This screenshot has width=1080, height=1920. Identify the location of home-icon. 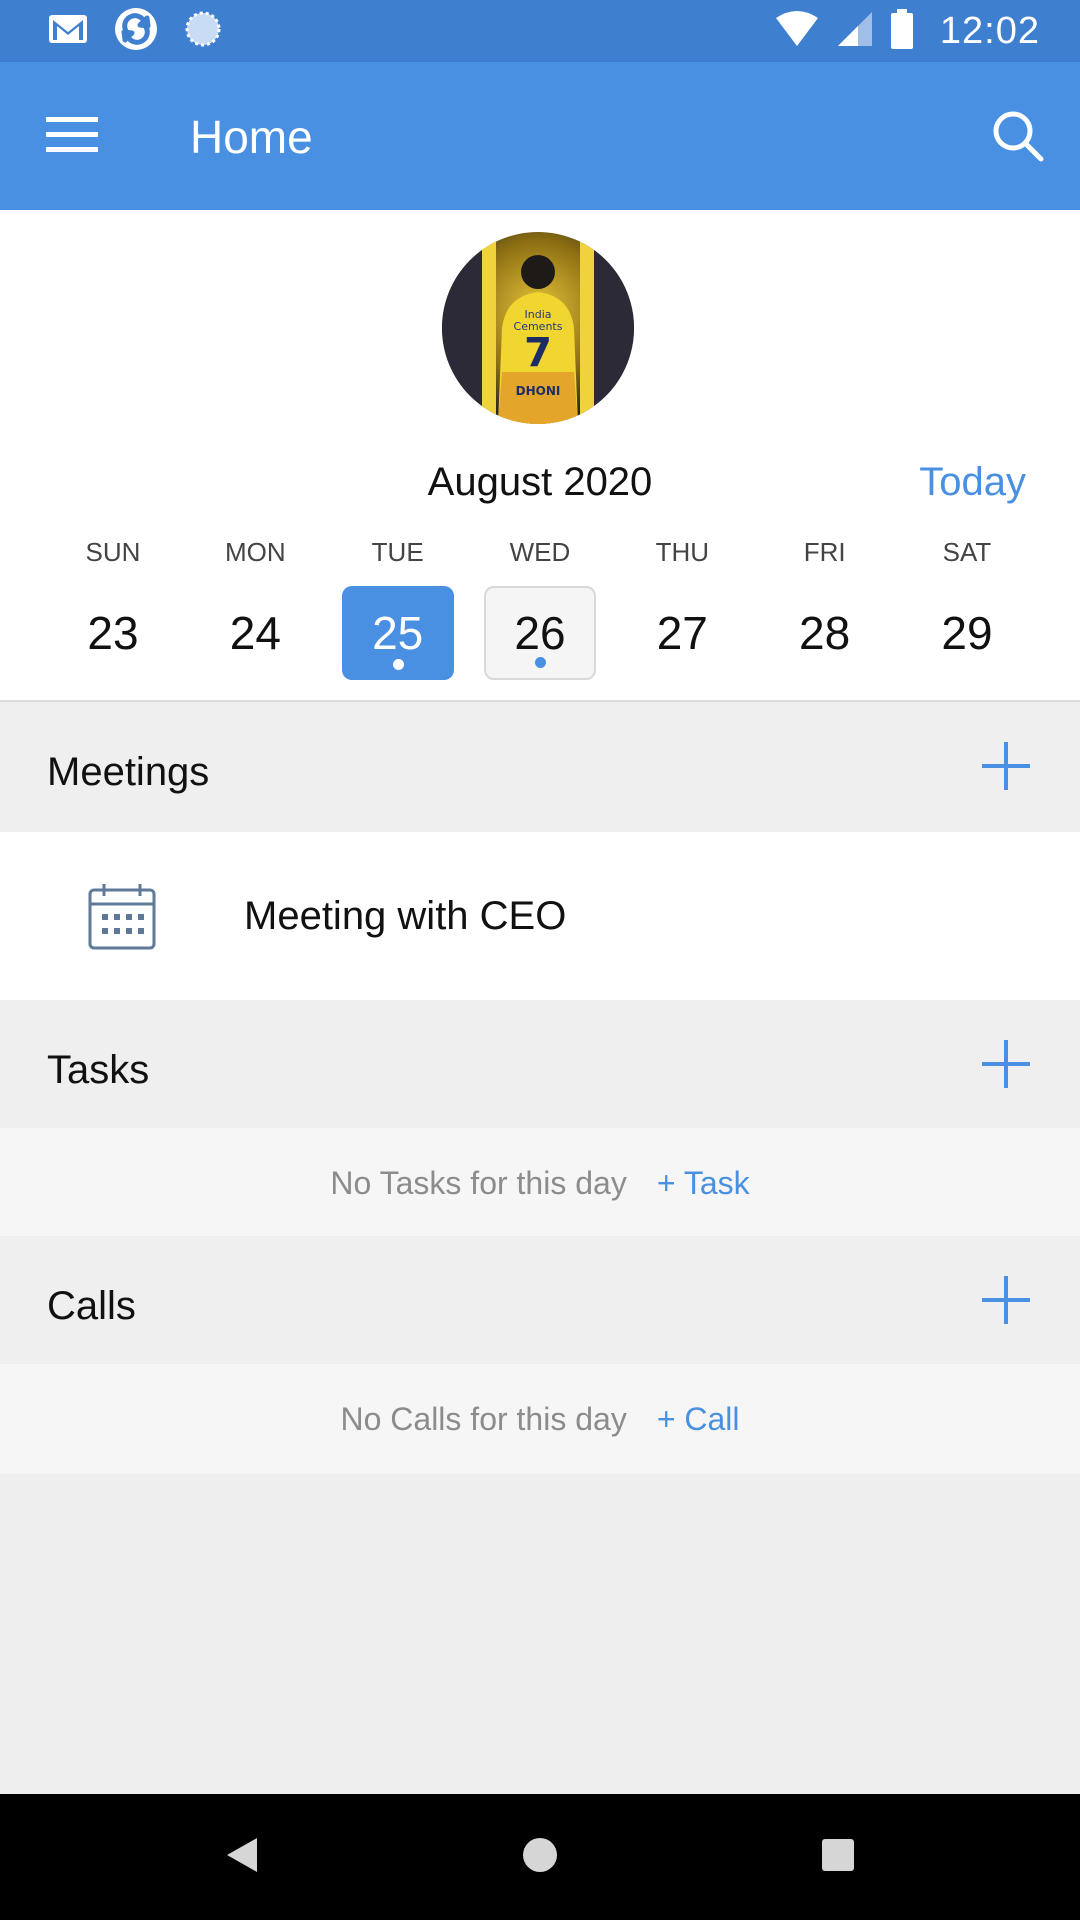
(540, 1857).